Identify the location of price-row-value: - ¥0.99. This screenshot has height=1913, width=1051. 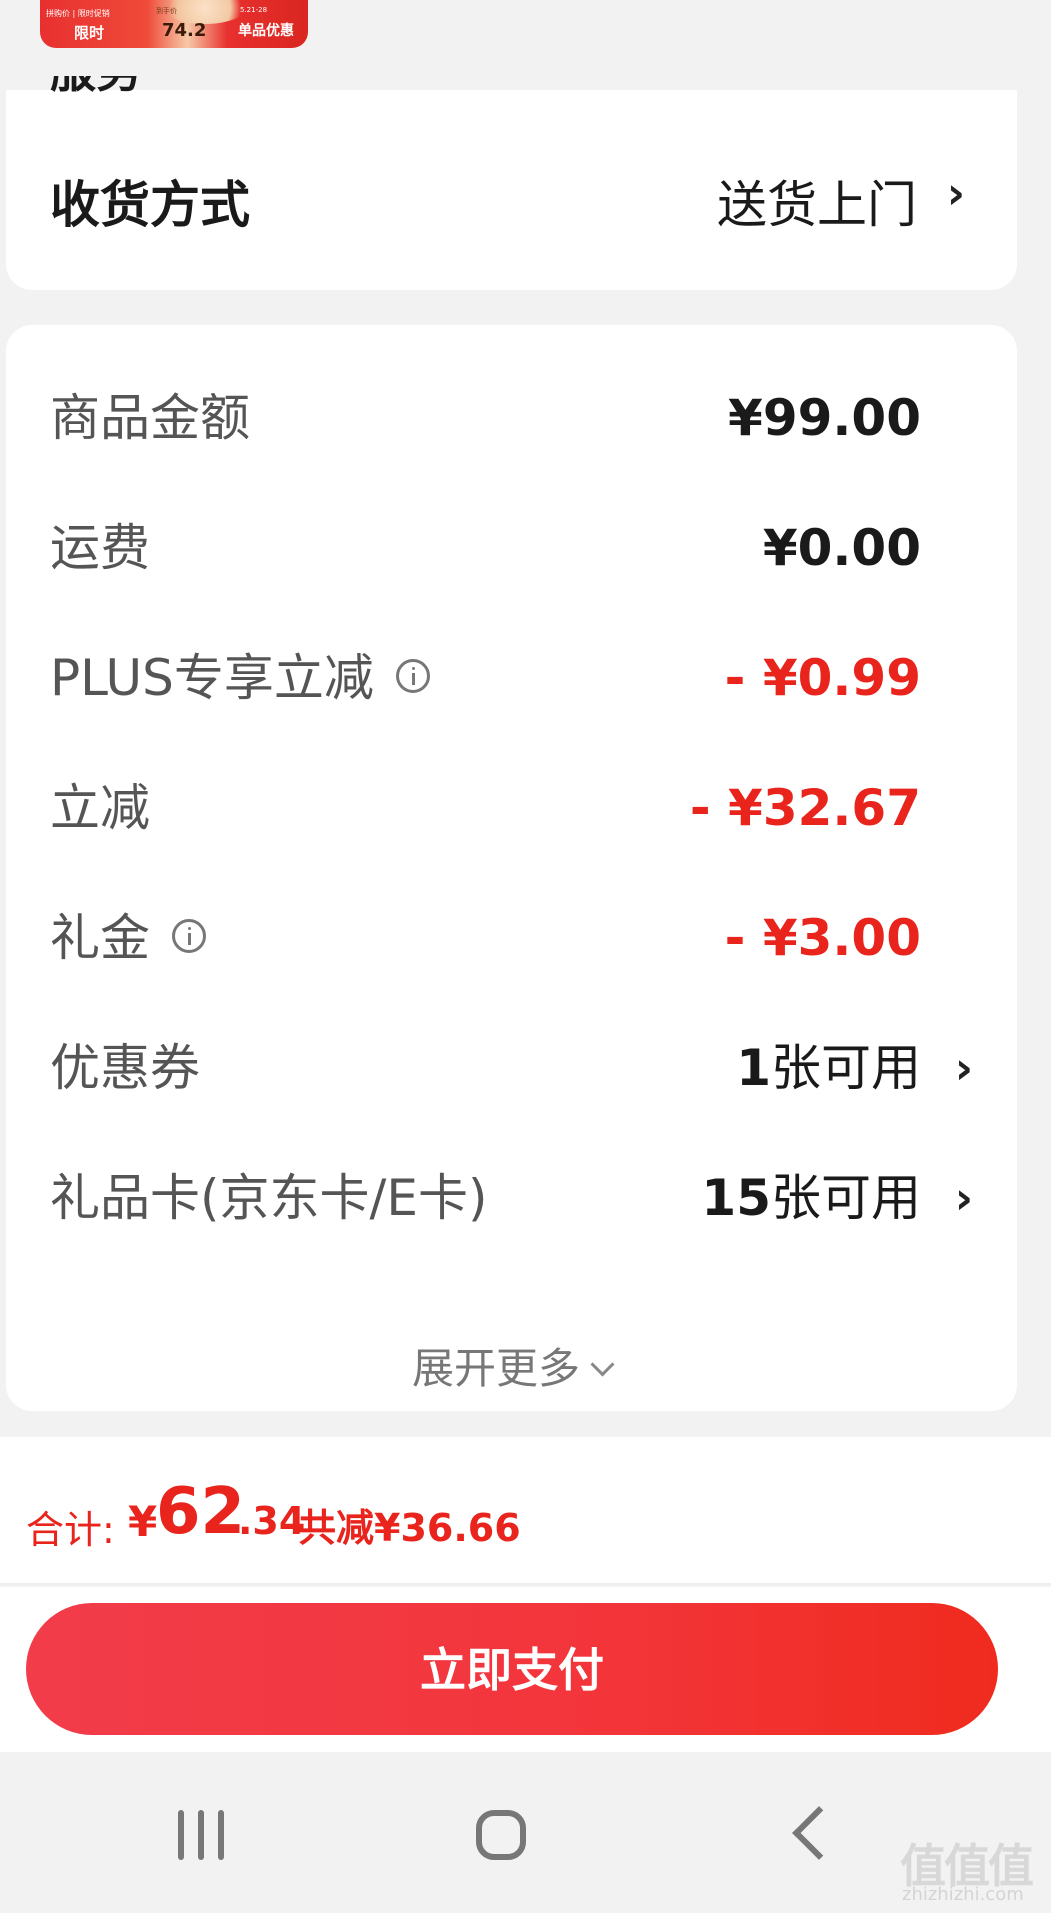
(822, 678).